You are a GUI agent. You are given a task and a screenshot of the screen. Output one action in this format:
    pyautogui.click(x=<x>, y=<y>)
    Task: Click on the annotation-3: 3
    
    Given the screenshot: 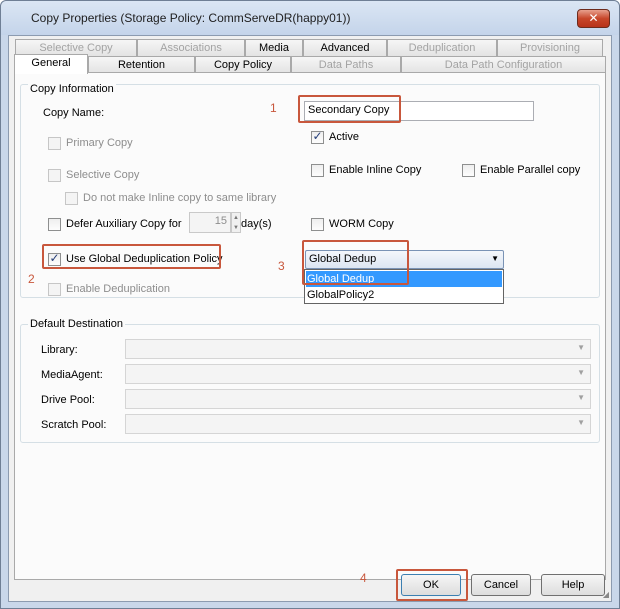 What is the action you would take?
    pyautogui.click(x=281, y=266)
    